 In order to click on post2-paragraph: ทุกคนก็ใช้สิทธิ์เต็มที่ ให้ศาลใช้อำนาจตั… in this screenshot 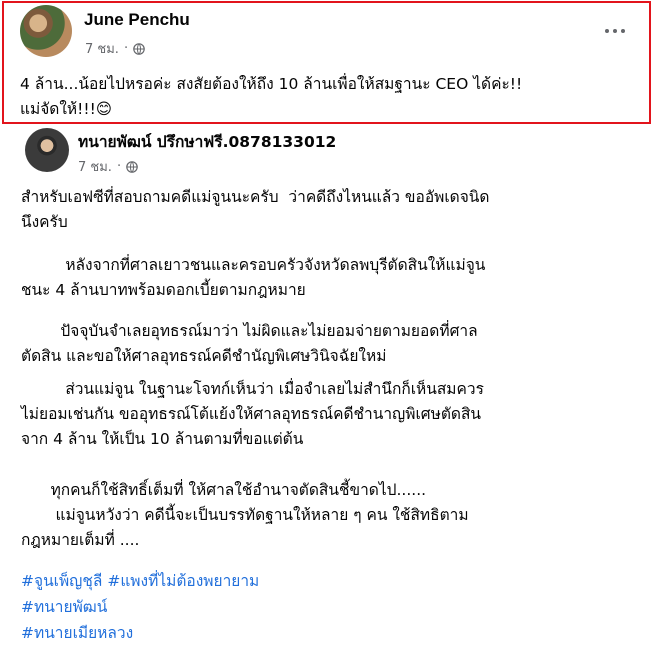, I will do `click(245, 515)`.